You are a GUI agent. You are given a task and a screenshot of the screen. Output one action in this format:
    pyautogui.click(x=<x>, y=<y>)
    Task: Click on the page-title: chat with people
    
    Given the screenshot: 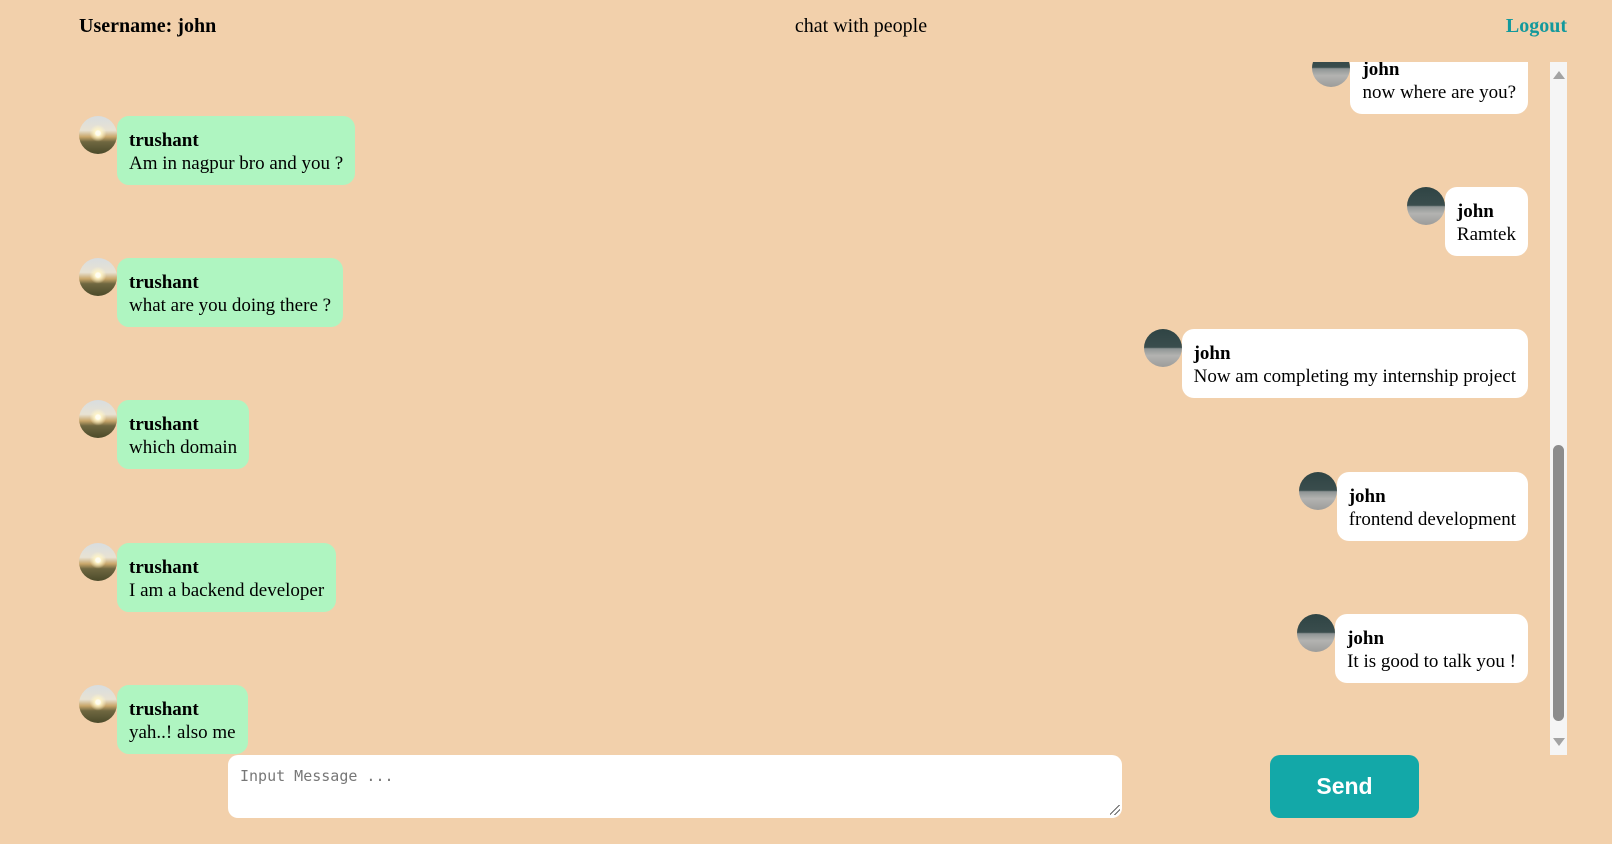 What is the action you would take?
    pyautogui.click(x=861, y=26)
    